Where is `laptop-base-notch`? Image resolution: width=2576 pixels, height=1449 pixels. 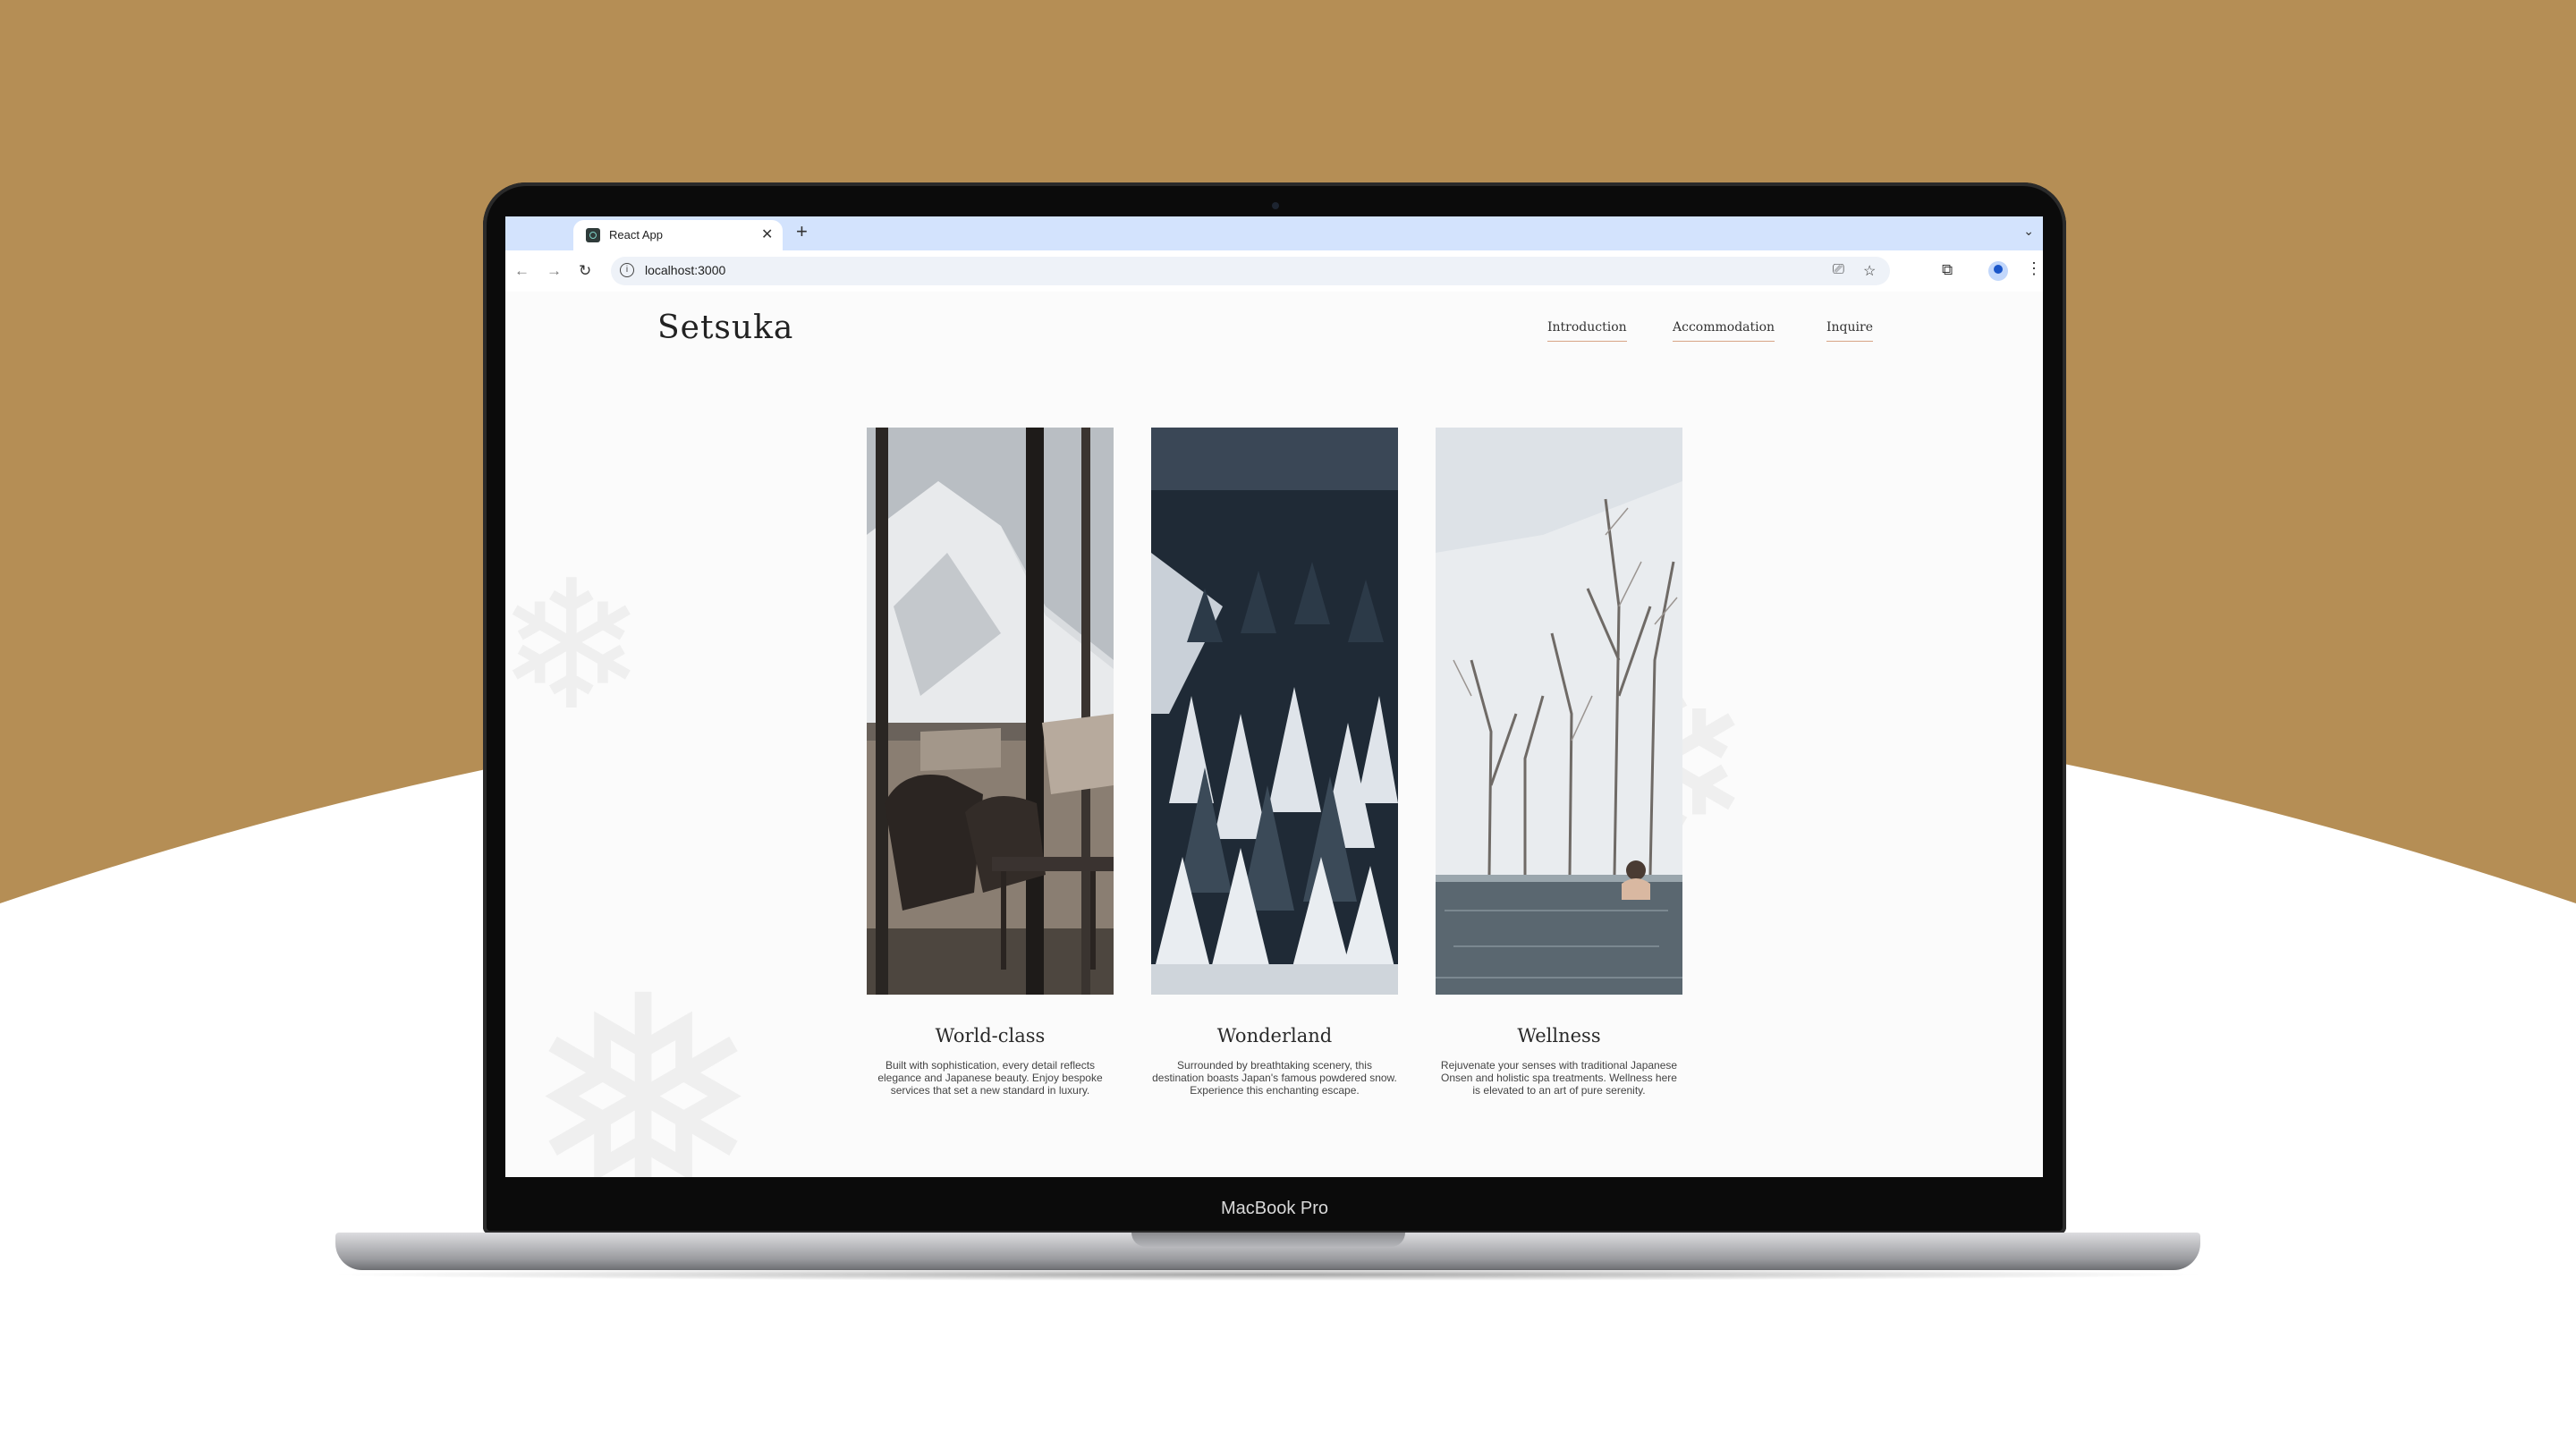
laptop-base-notch is located at coordinates (1268, 1240).